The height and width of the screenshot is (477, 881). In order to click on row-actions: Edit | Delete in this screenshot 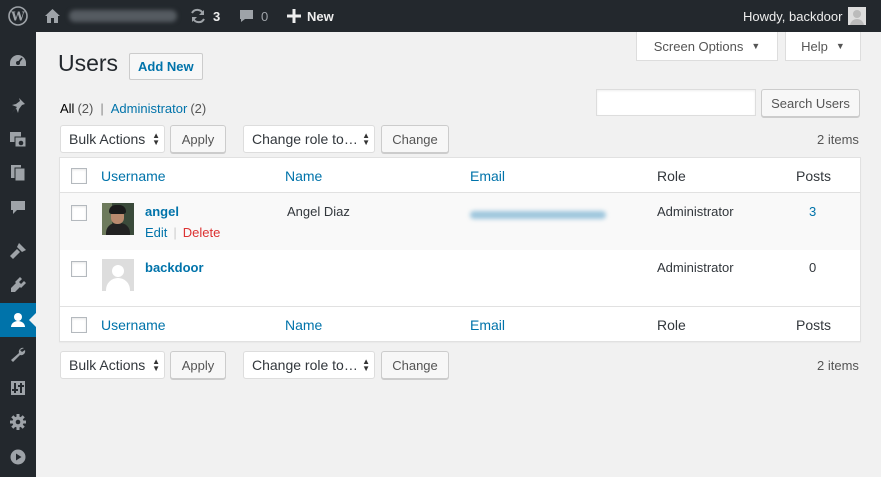, I will do `click(182, 232)`.